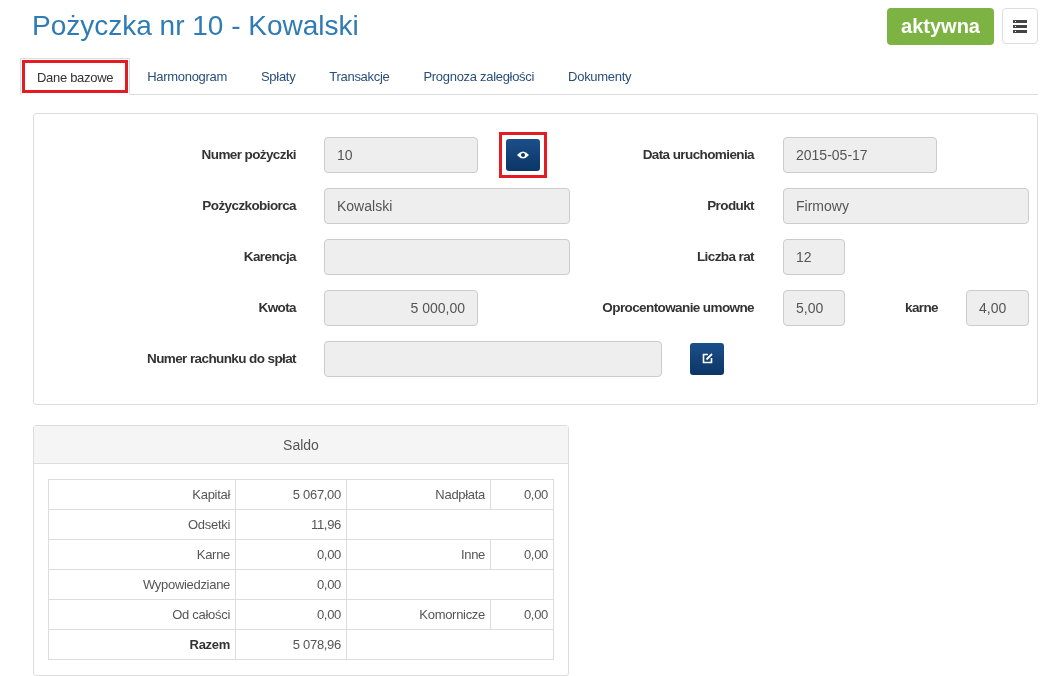 The image size is (1048, 676). I want to click on input-field: 12, so click(814, 256).